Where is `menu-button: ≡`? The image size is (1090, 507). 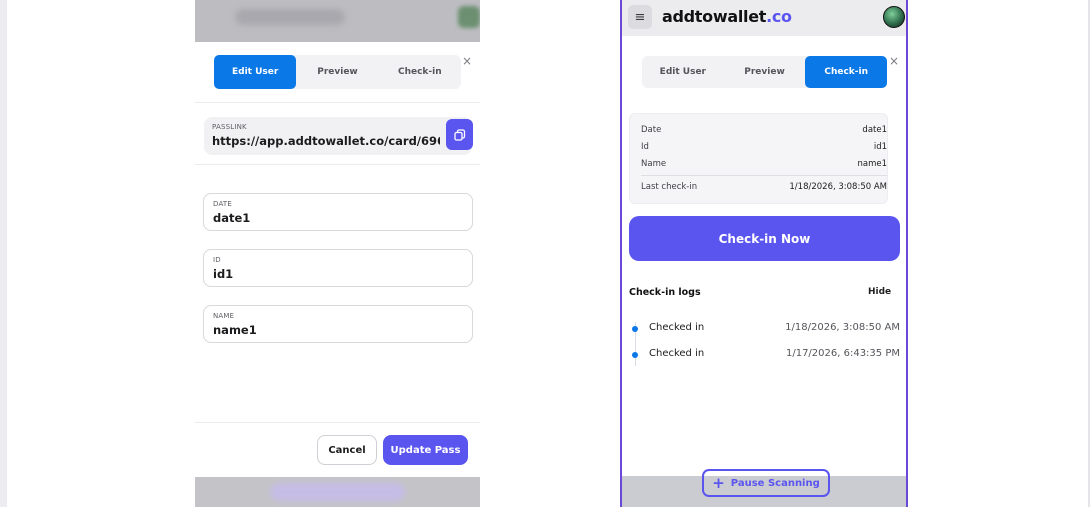 menu-button: ≡ is located at coordinates (640, 17).